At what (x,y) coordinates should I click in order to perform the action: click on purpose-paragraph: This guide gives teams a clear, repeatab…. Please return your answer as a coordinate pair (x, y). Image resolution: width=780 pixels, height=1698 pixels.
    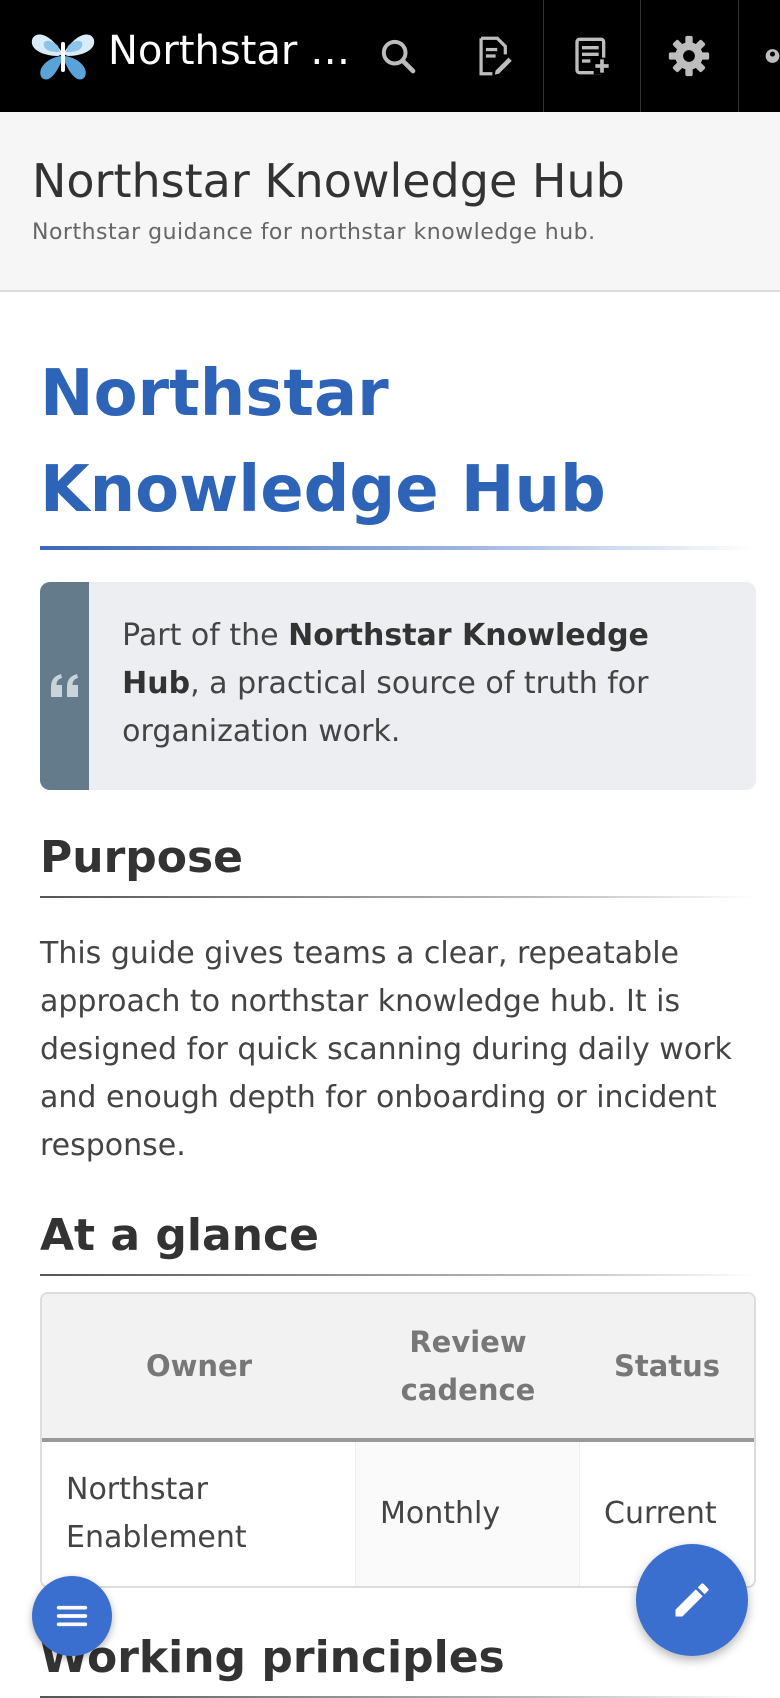
    Looking at the image, I should click on (386, 1049).